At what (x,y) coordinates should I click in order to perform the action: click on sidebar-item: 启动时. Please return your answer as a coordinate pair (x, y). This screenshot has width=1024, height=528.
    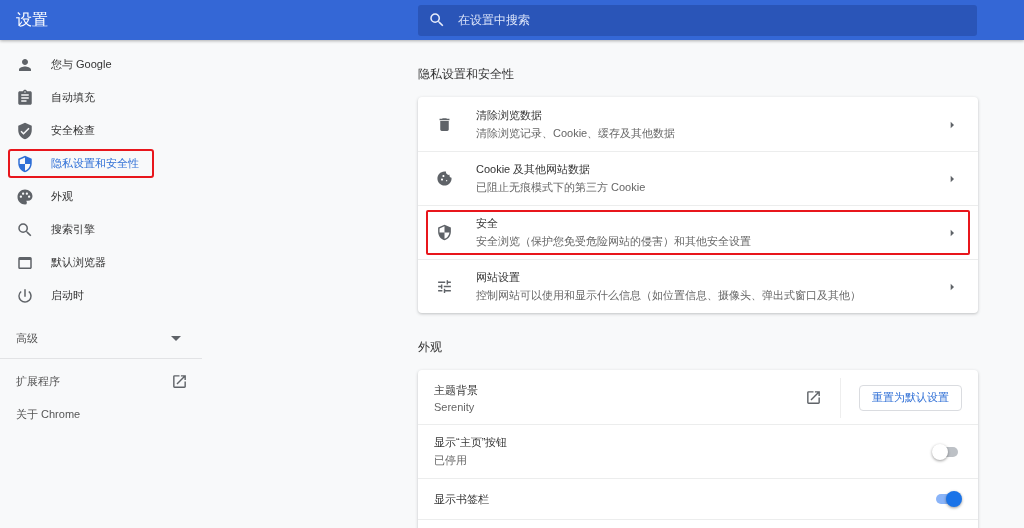
    Looking at the image, I should click on (81, 295).